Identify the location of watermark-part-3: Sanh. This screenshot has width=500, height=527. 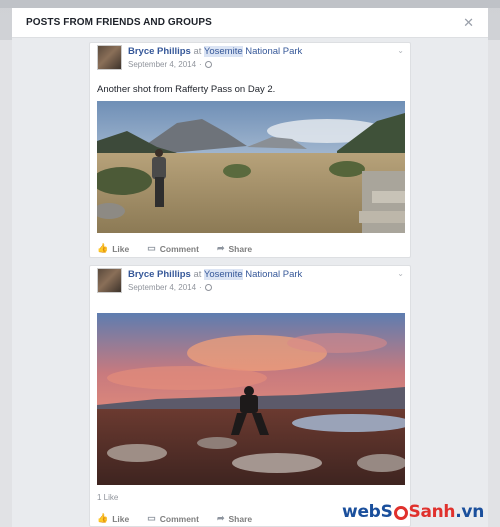
(432, 512).